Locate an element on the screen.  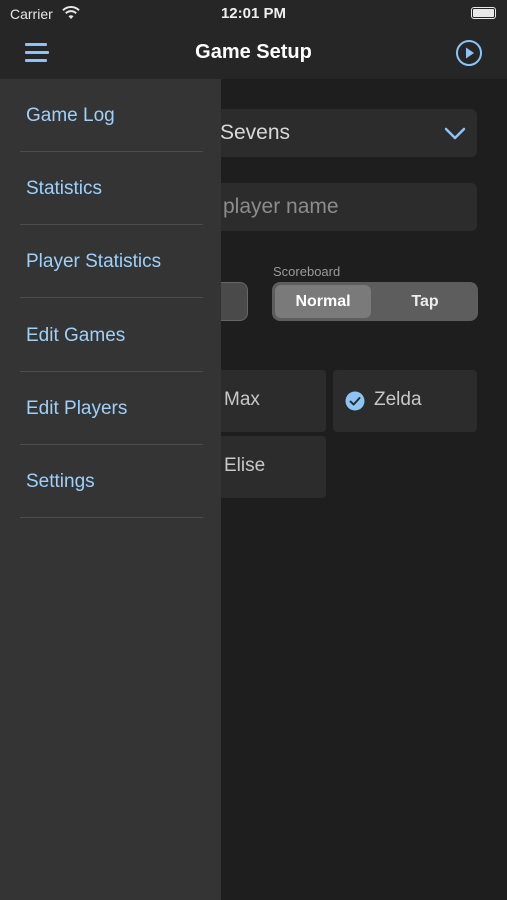
status-time: 12:01 PM is located at coordinates (253, 13).